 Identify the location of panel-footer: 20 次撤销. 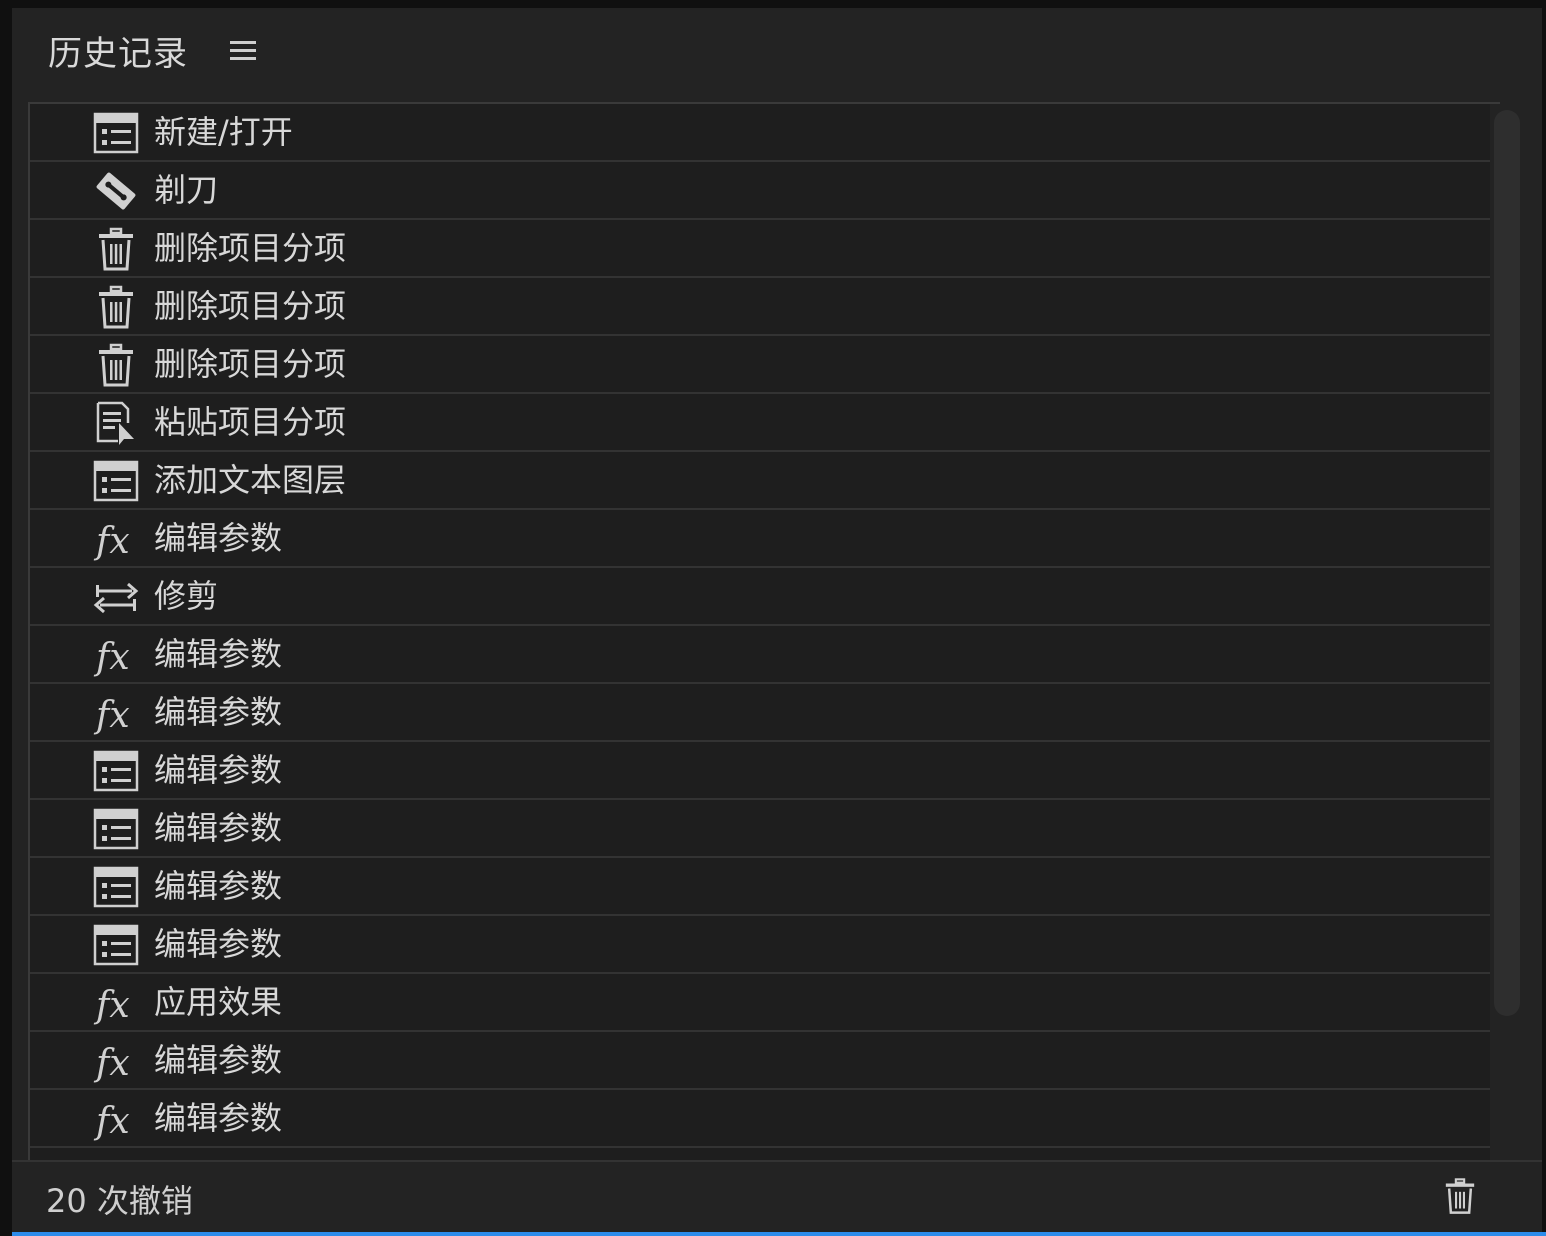
(777, 1197).